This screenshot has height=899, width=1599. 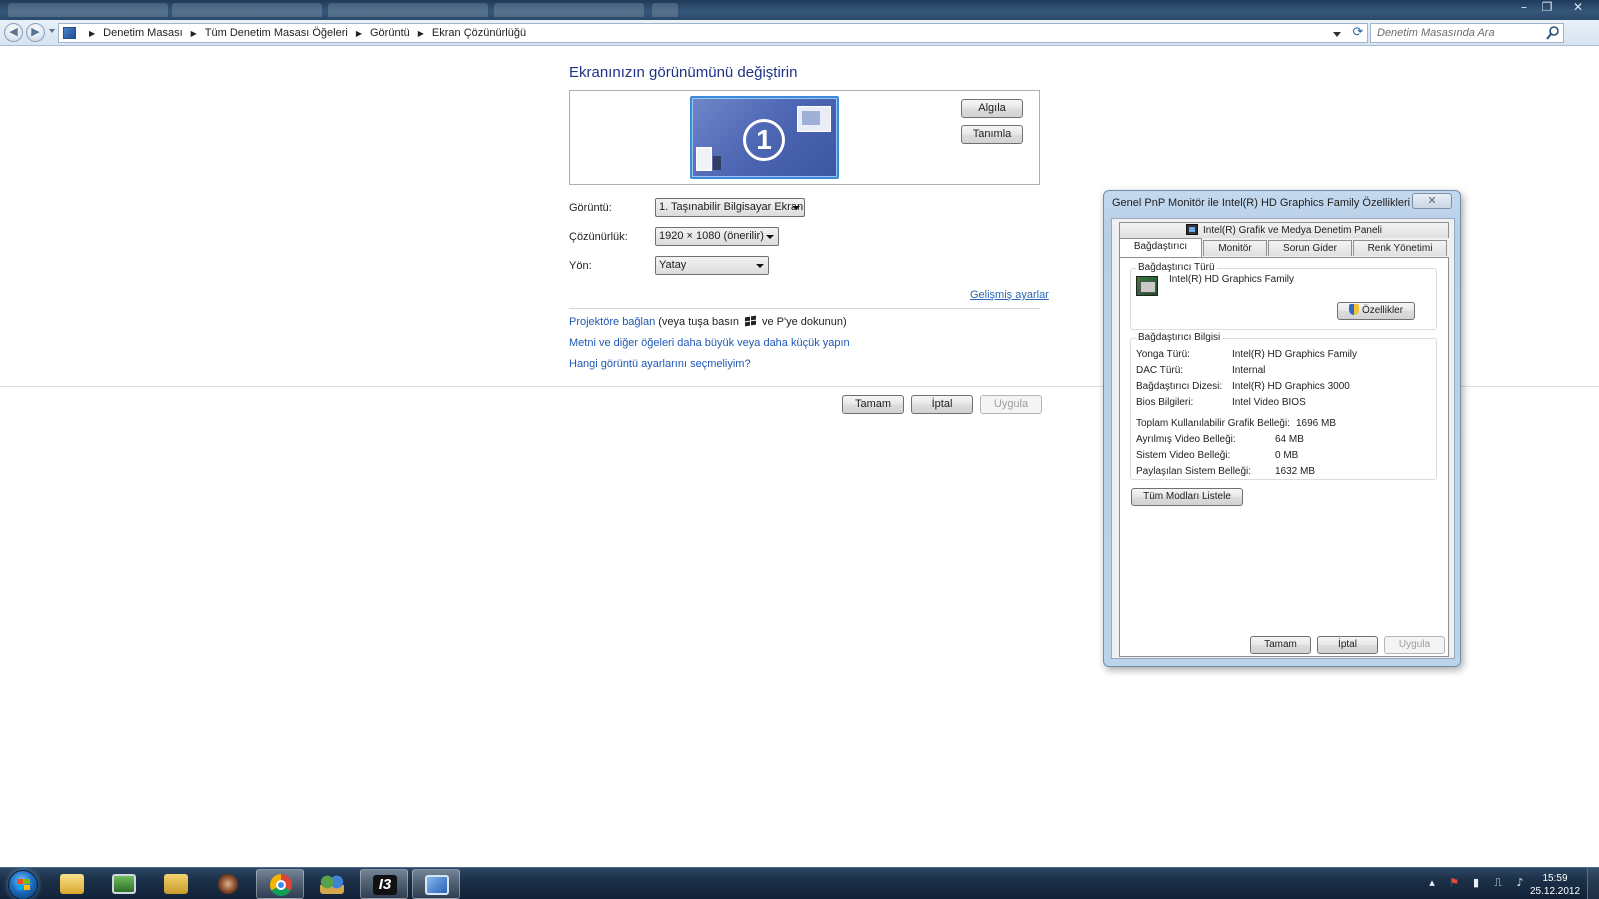 What do you see at coordinates (698, 322) in the screenshot?
I see `projector-hint-text: (veya tuşa basın` at bounding box center [698, 322].